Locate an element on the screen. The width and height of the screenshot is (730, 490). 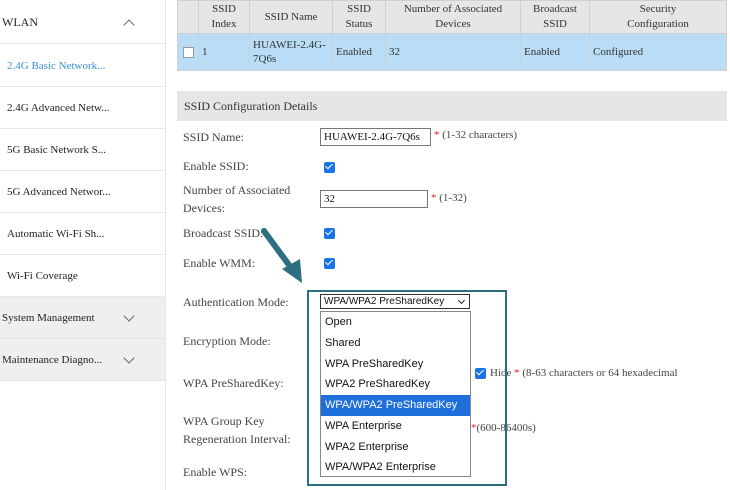
sidebar-item-label: Wi-Fi Coverage is located at coordinates (42, 275).